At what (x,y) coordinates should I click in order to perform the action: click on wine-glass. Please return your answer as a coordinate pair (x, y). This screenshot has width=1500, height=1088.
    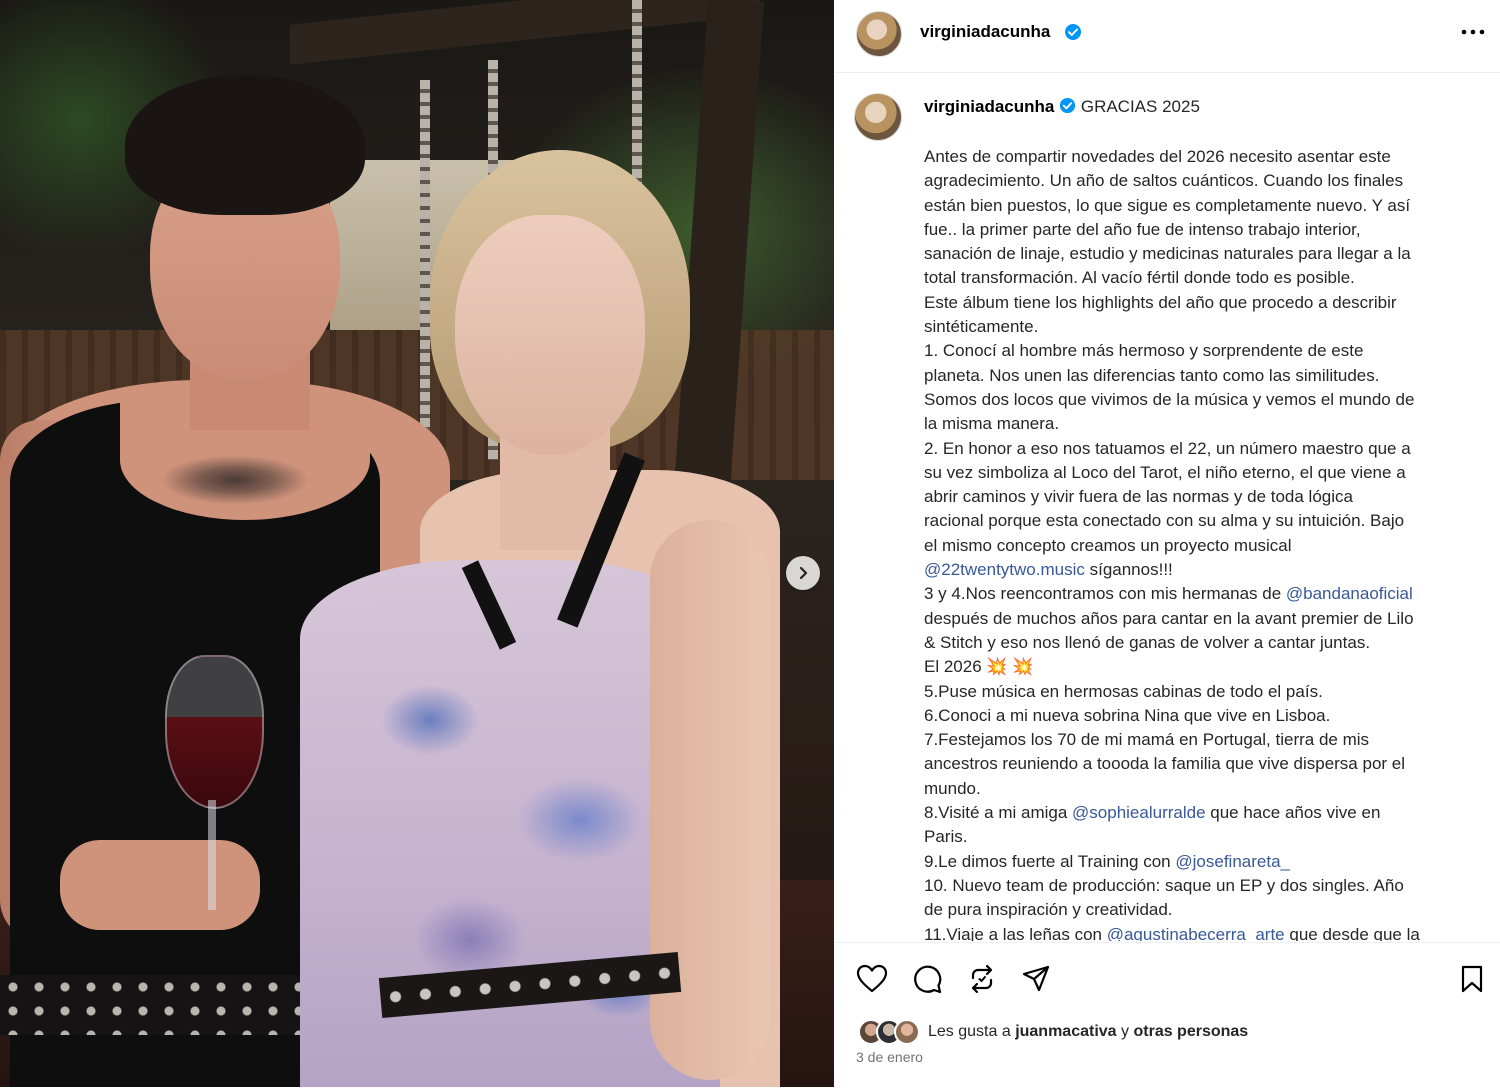
    Looking at the image, I should click on (214, 732).